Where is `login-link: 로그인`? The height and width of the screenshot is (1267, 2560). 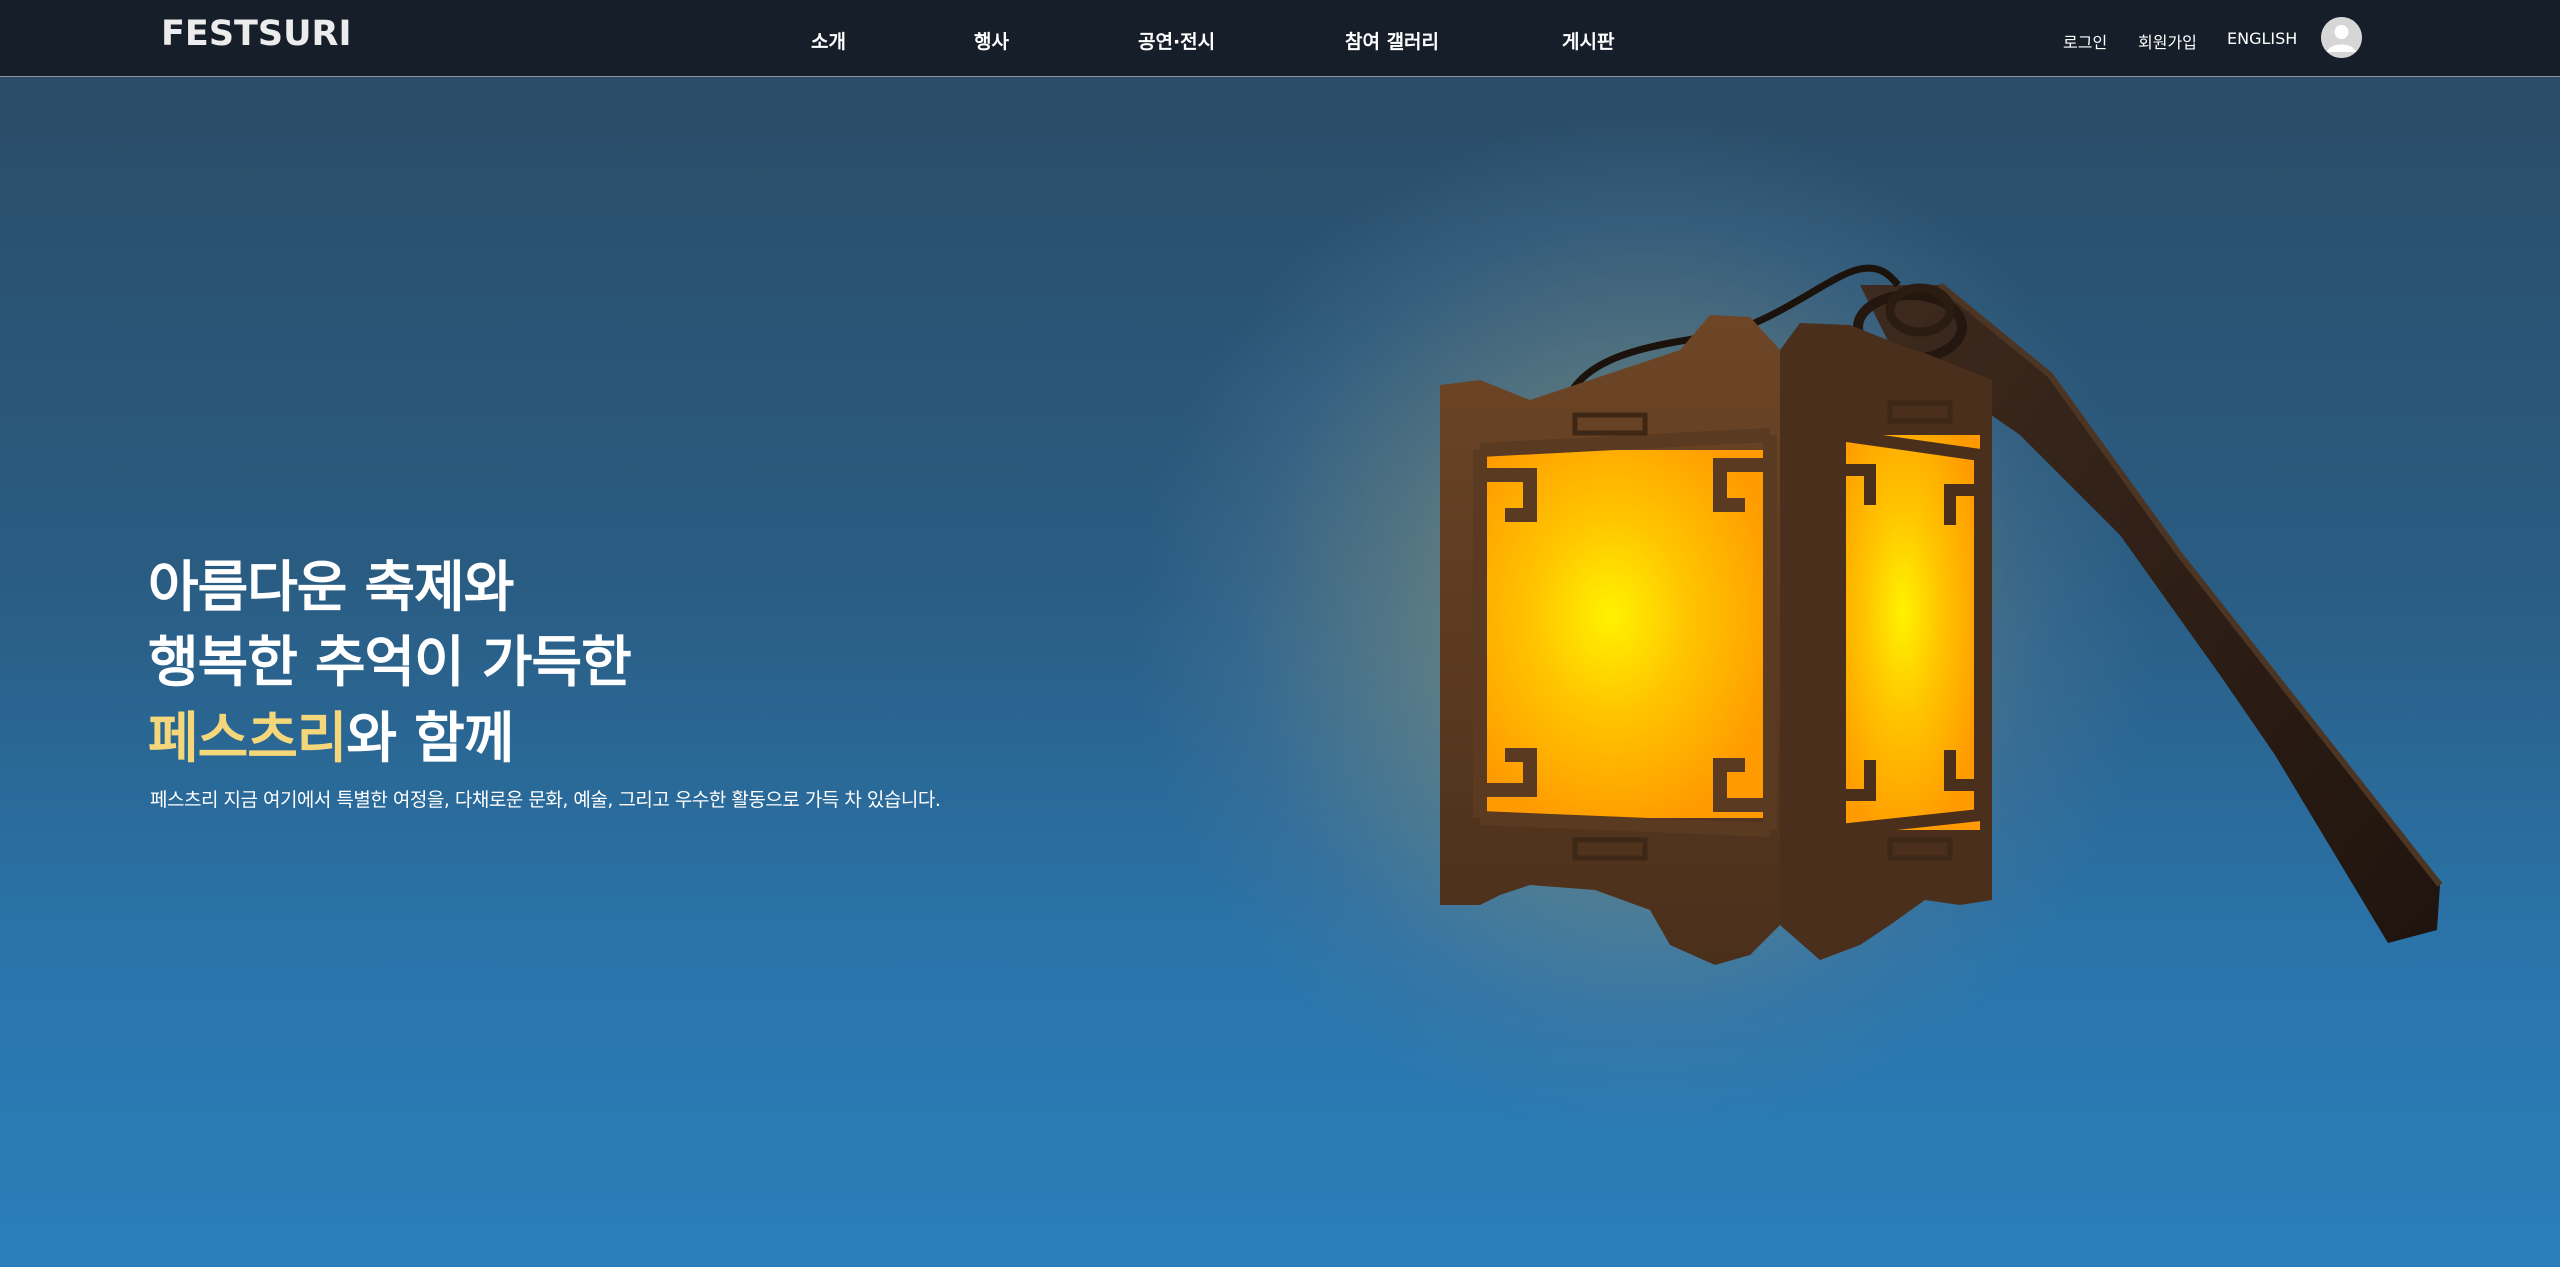 login-link: 로그인 is located at coordinates (2085, 41).